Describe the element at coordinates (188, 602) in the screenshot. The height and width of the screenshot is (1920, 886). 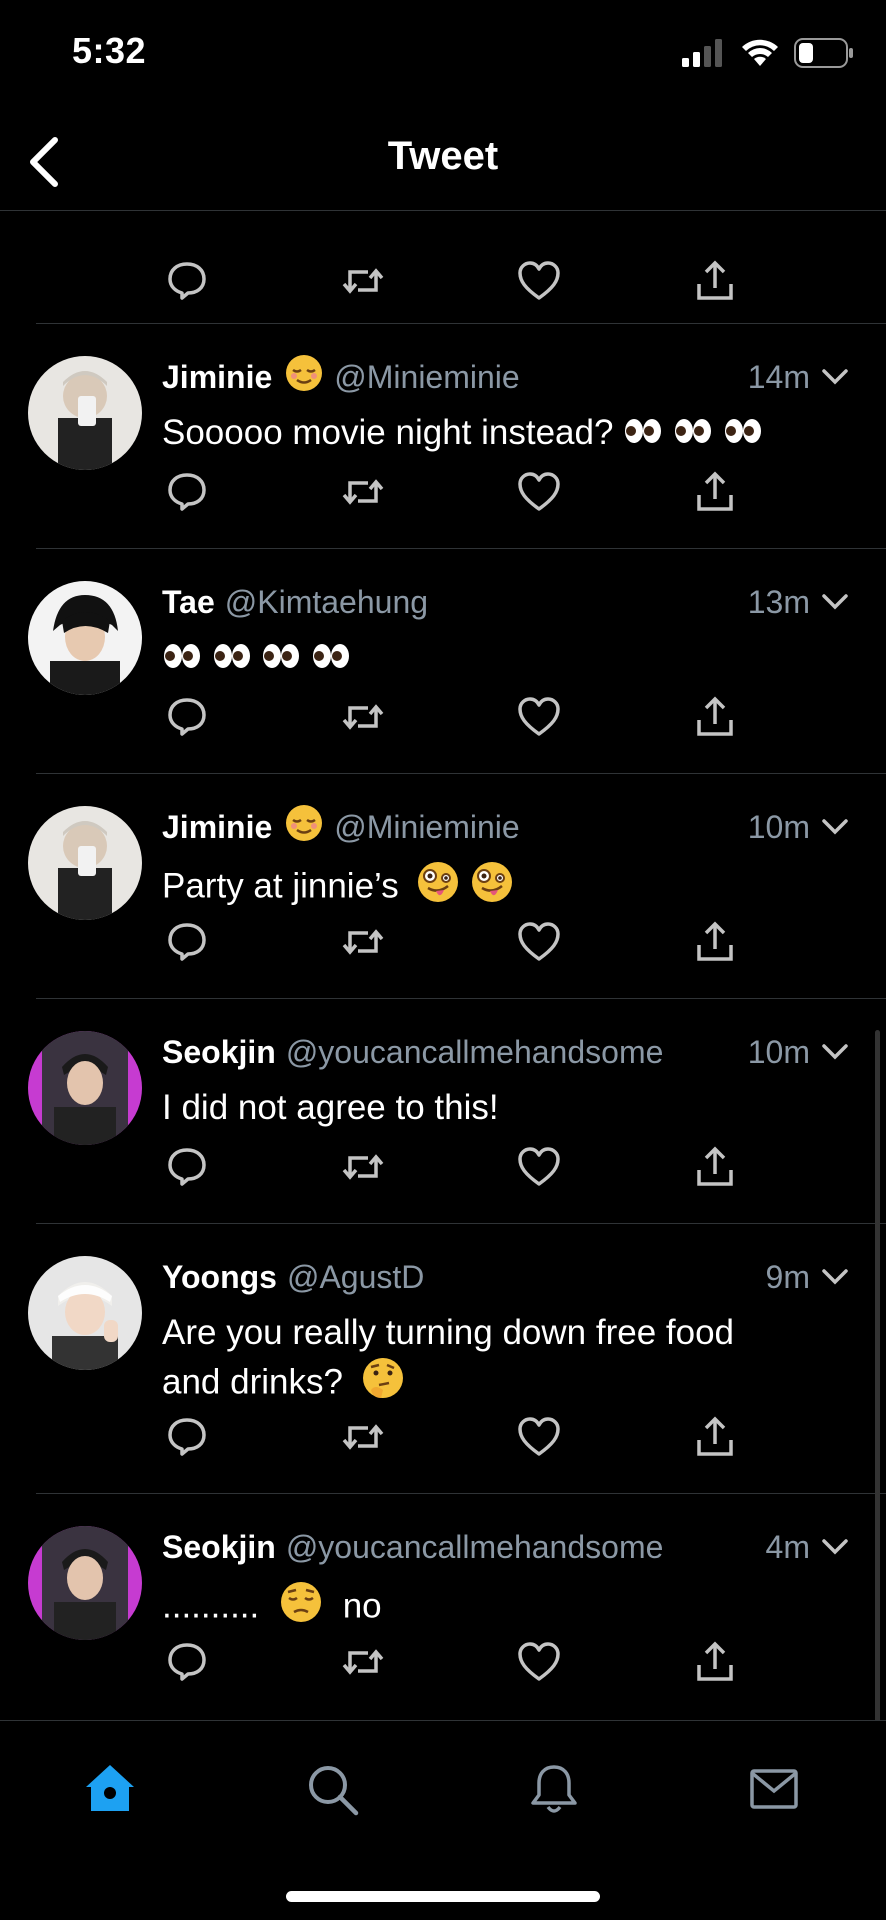
I see `author-name: Tae` at that location.